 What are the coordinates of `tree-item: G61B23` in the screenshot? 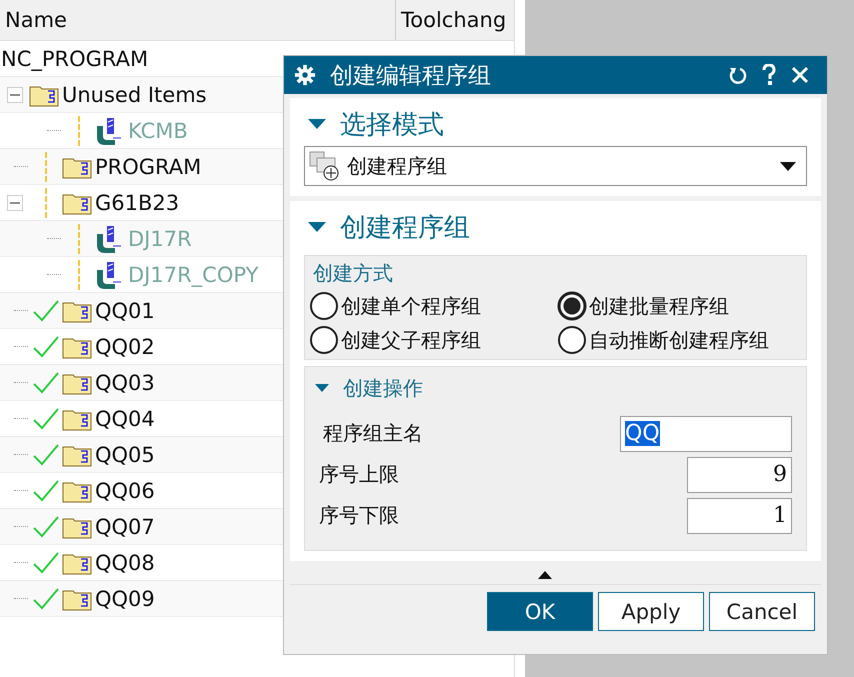 It's located at (137, 202).